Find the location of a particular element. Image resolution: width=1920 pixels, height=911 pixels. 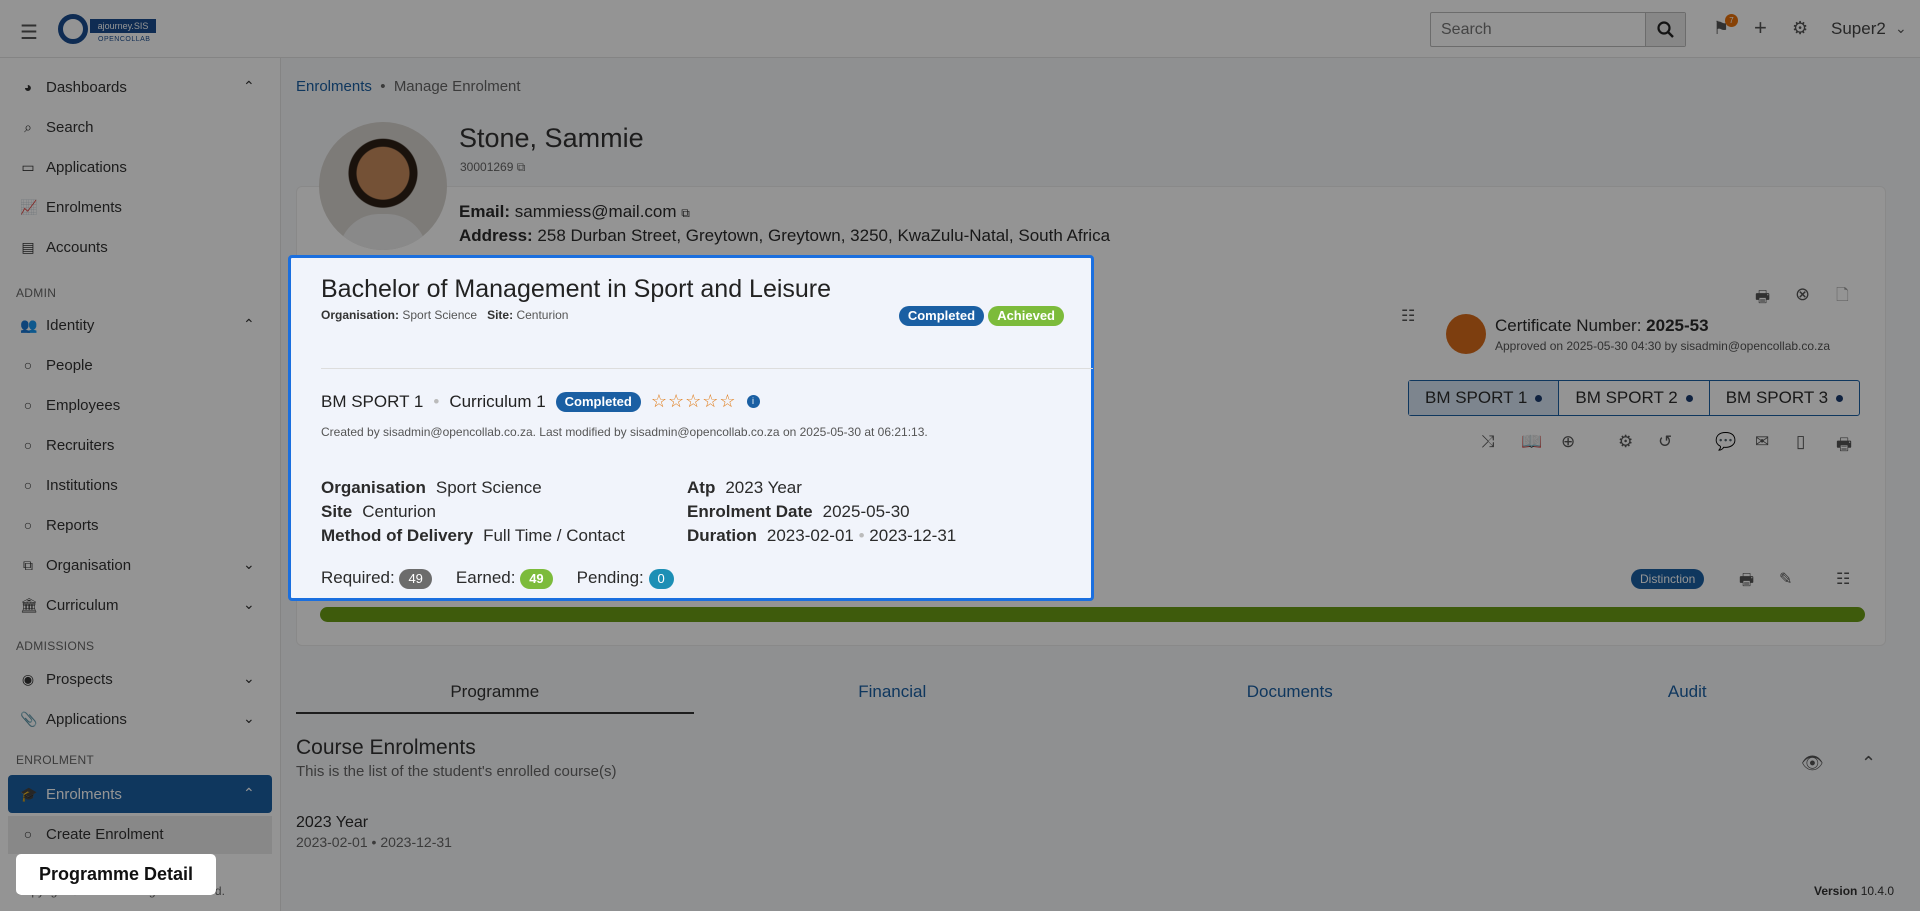

sidebar-item-enrolments-expanded: 🎓 Enrolments is located at coordinates (71, 794).